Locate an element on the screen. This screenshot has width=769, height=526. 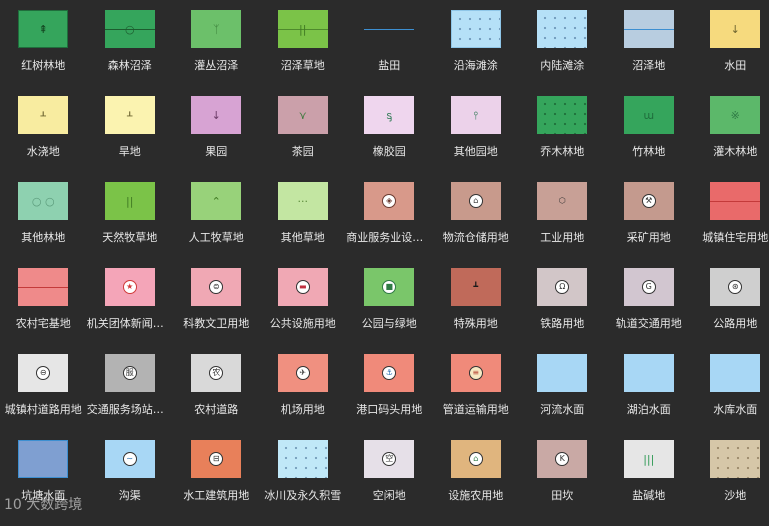
symbol-glyph: ↓ is located at coordinates (216, 115).